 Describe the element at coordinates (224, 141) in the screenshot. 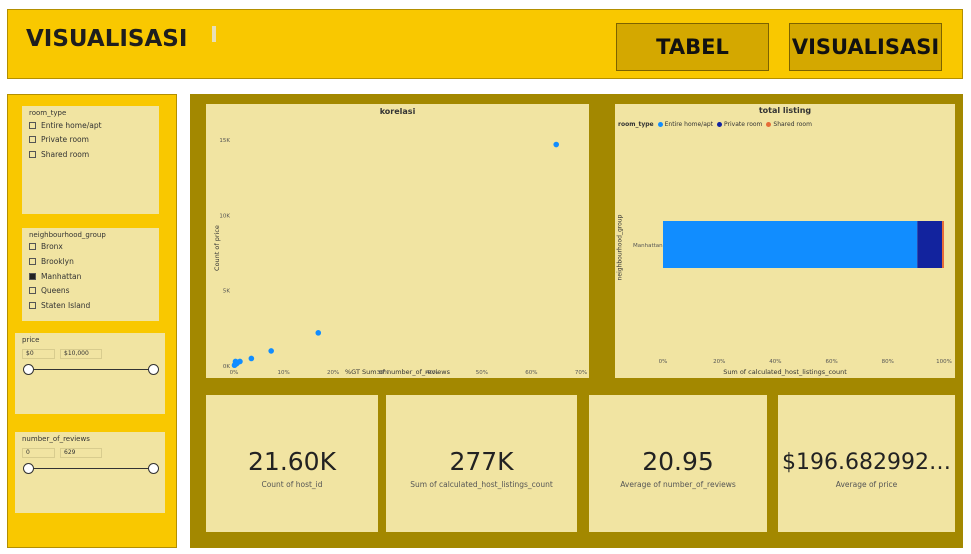

I see `y-tick-label: 15K` at that location.